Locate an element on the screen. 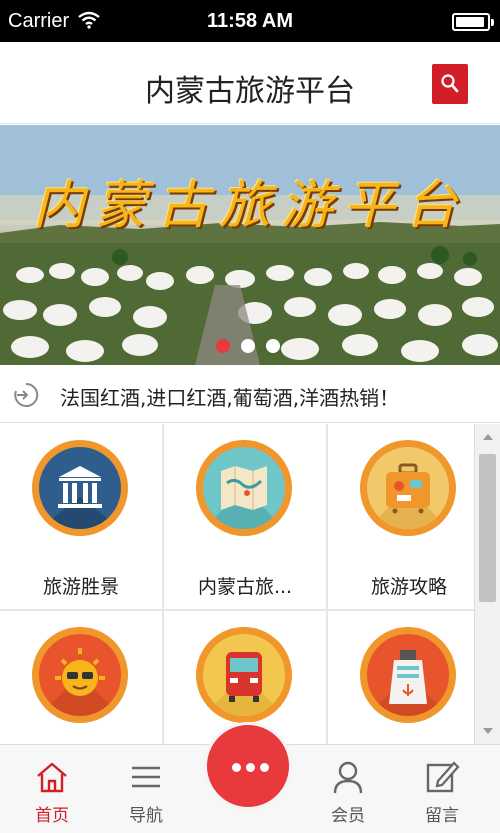 The image size is (500, 833). suitcase-icon is located at coordinates (408, 496).